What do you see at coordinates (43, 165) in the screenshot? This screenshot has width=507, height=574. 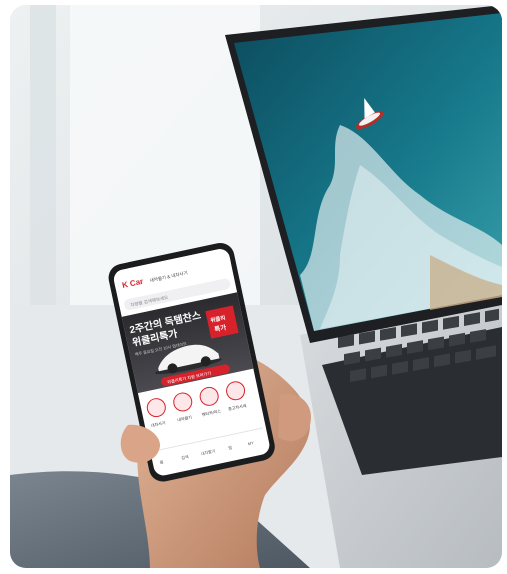 I see `window-frame` at bounding box center [43, 165].